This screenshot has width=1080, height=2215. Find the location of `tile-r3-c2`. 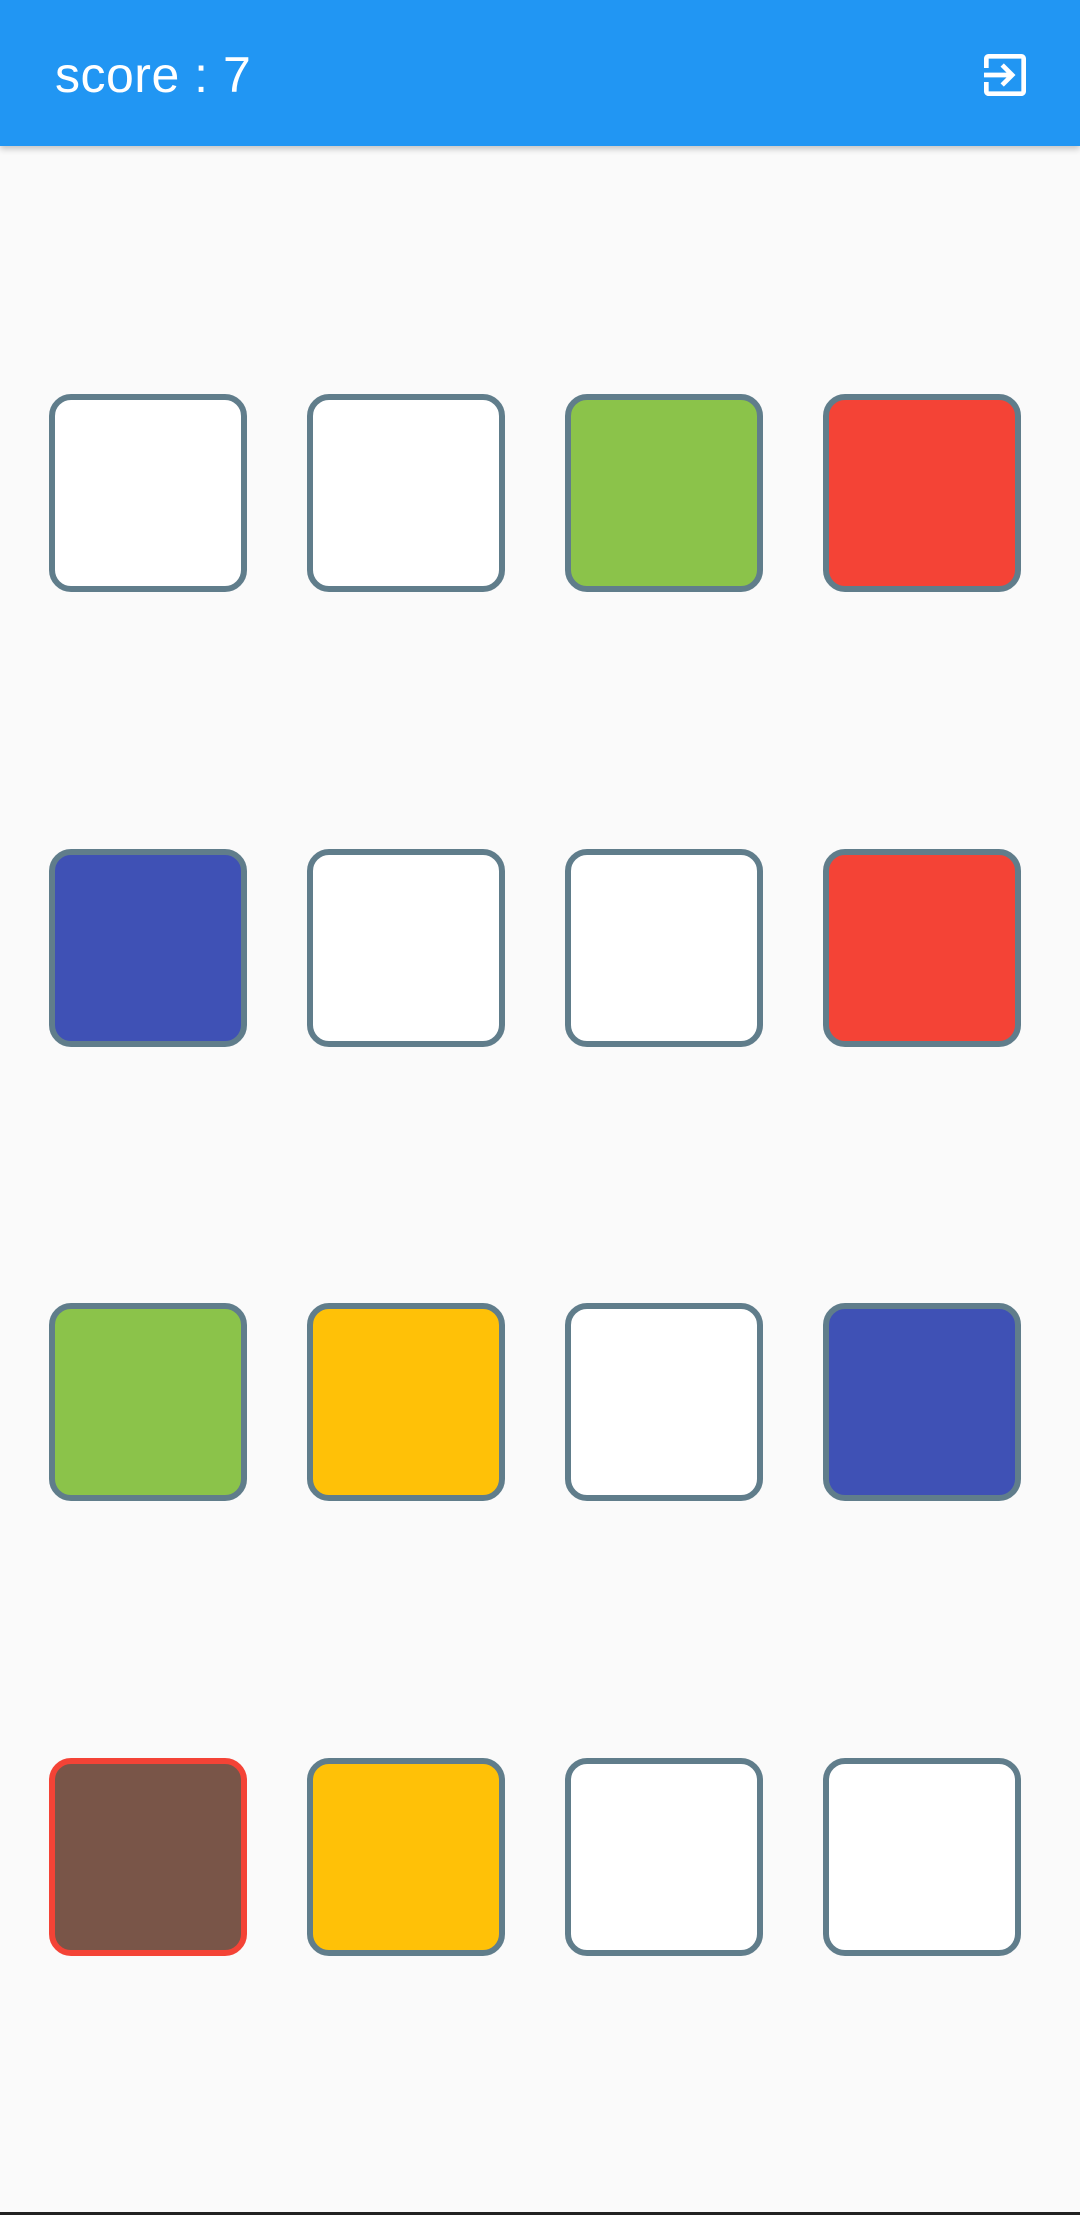

tile-r3-c2 is located at coordinates (406, 1402).